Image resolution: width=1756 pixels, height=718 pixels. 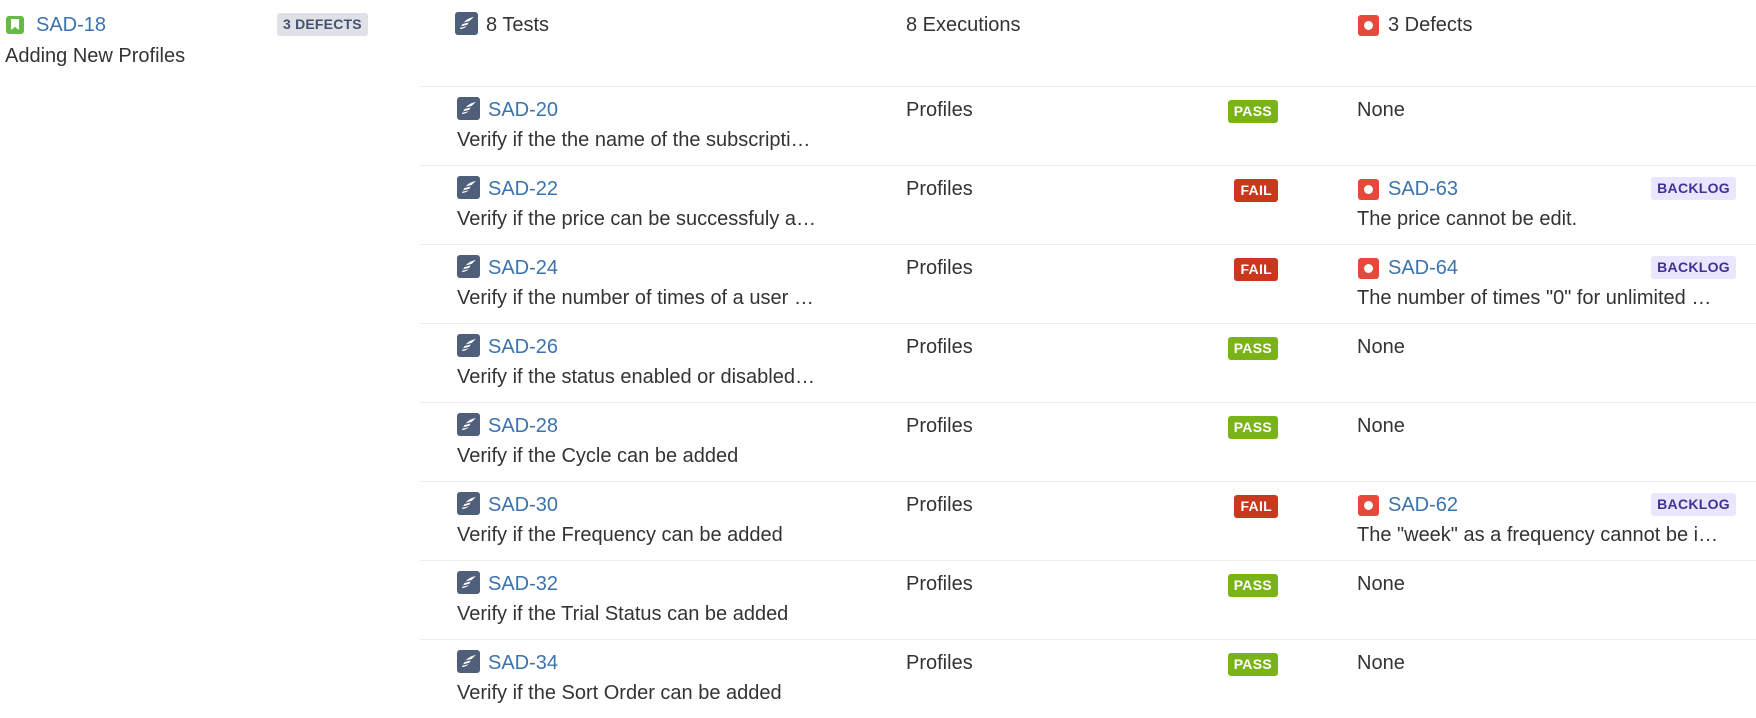 What do you see at coordinates (466, 23) in the screenshot?
I see `tests-summary-icon` at bounding box center [466, 23].